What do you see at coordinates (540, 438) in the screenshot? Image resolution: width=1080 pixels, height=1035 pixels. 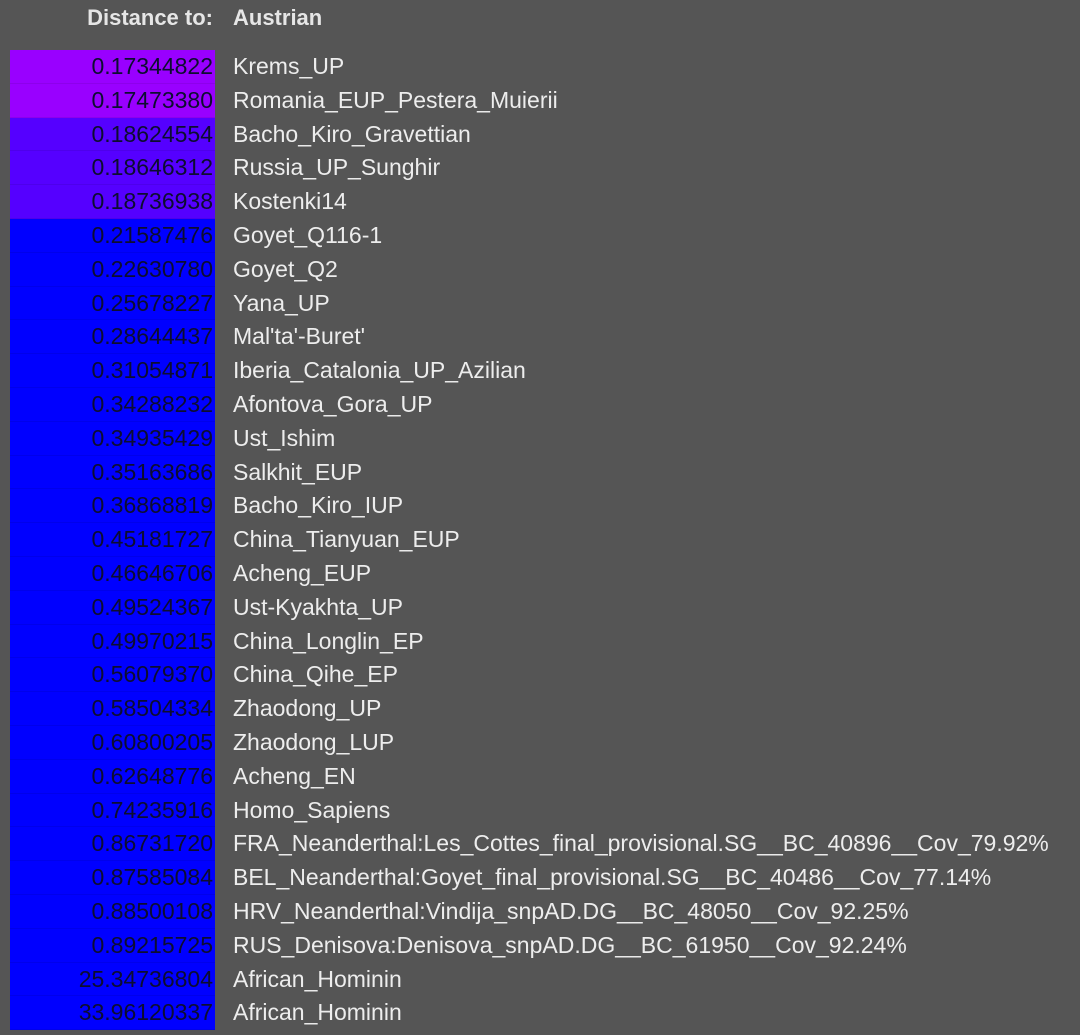 I see `result-row: 0.34935429 Ust_Ishim` at bounding box center [540, 438].